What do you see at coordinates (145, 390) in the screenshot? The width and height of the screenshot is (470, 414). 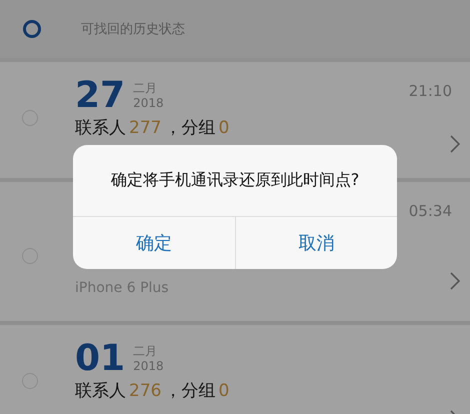 I see `contacts-count: 276` at bounding box center [145, 390].